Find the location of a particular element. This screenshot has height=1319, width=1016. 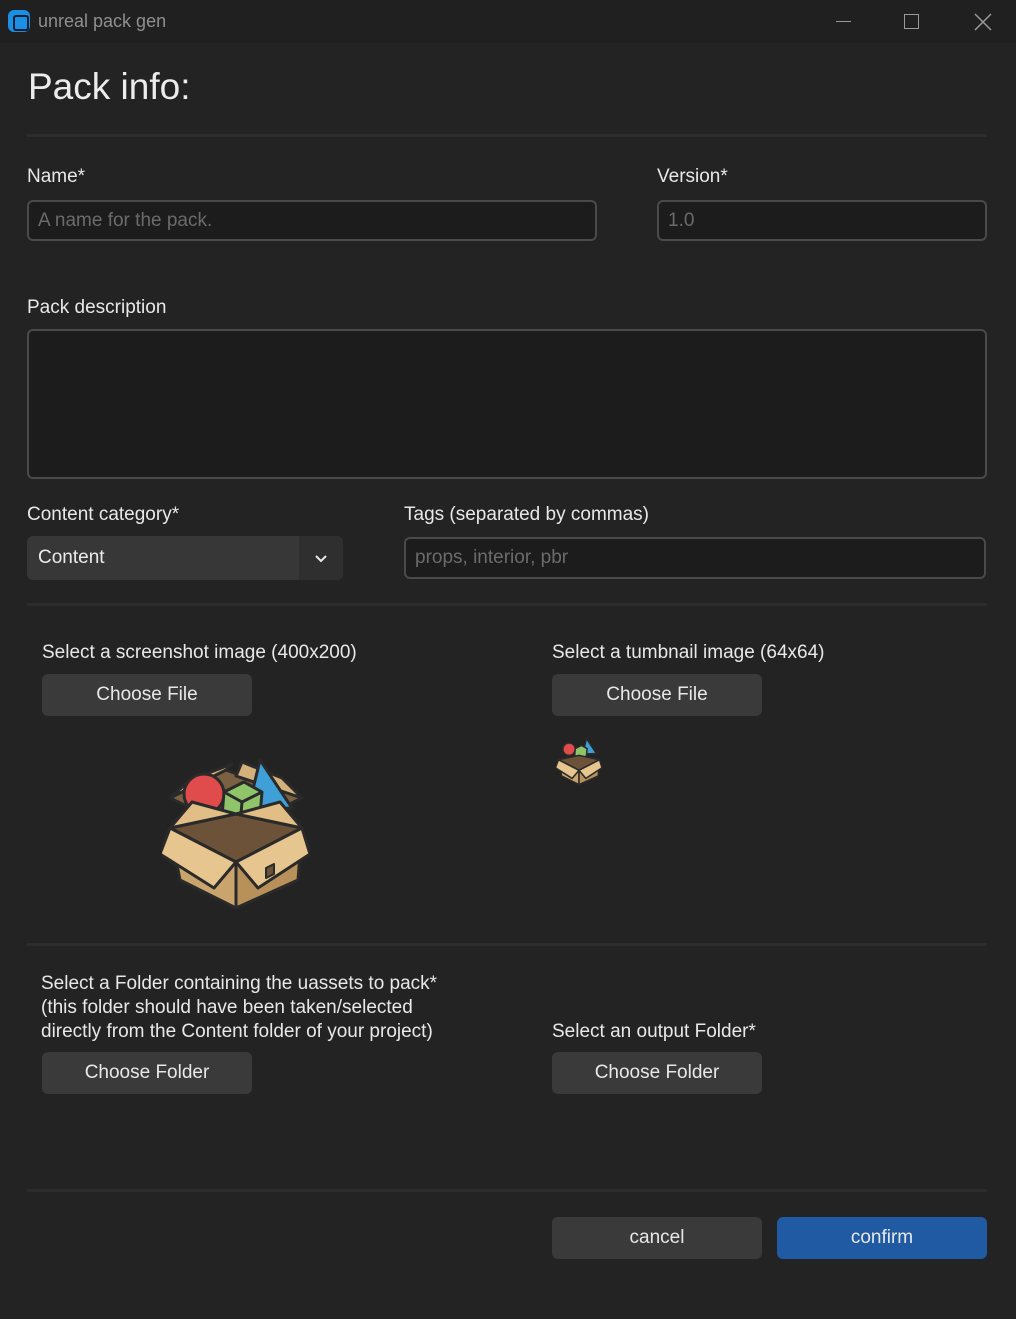

screenshot-label: Select a screenshot image (400x200) is located at coordinates (199, 652).